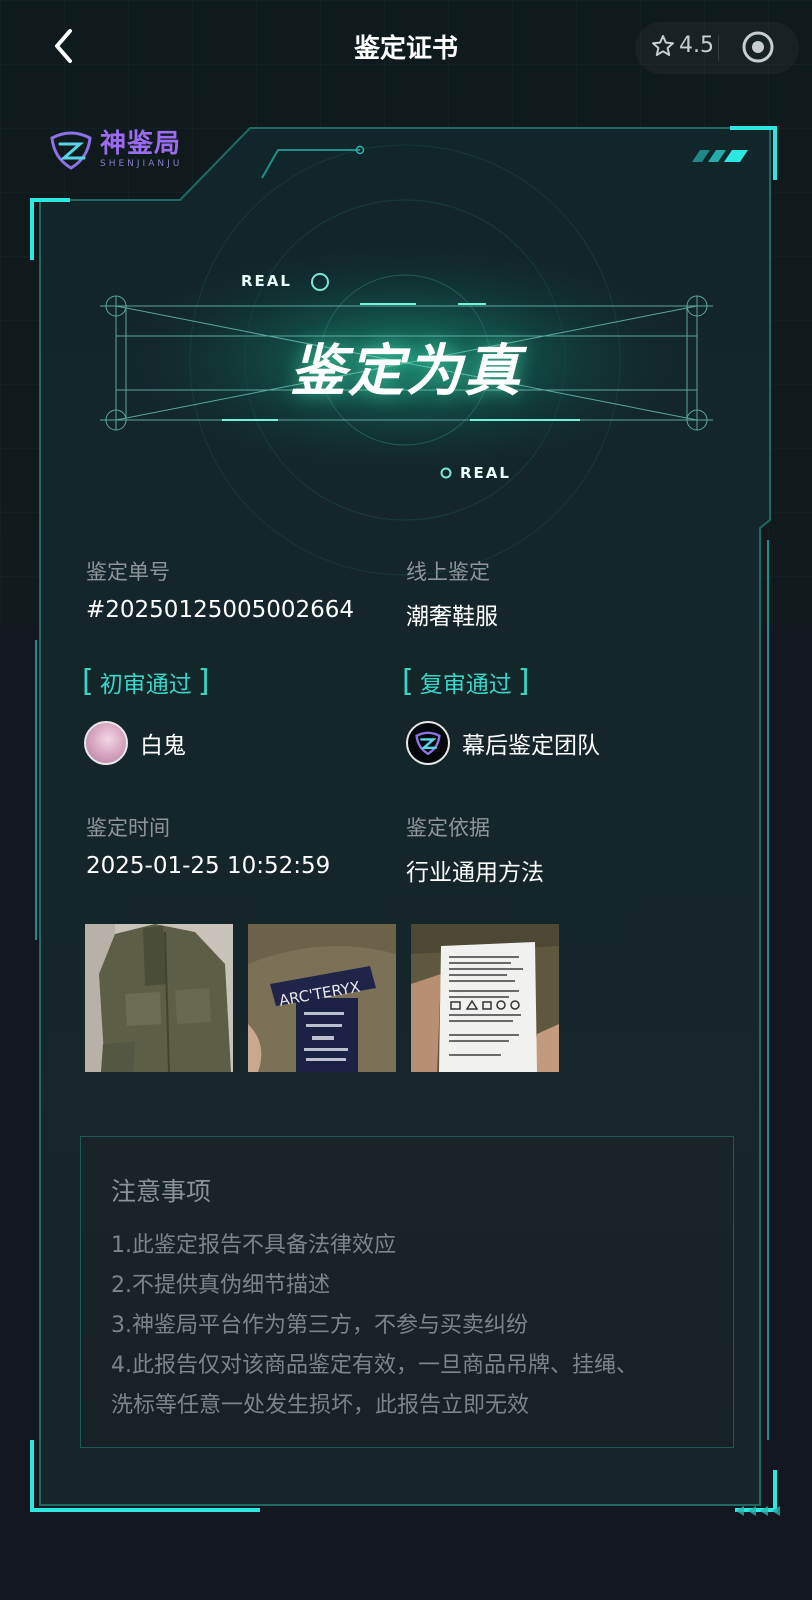 Image resolution: width=812 pixels, height=1600 pixels. Describe the element at coordinates (220, 1285) in the screenshot. I see `notice-item: 2.不提供真伪细节描述` at that location.